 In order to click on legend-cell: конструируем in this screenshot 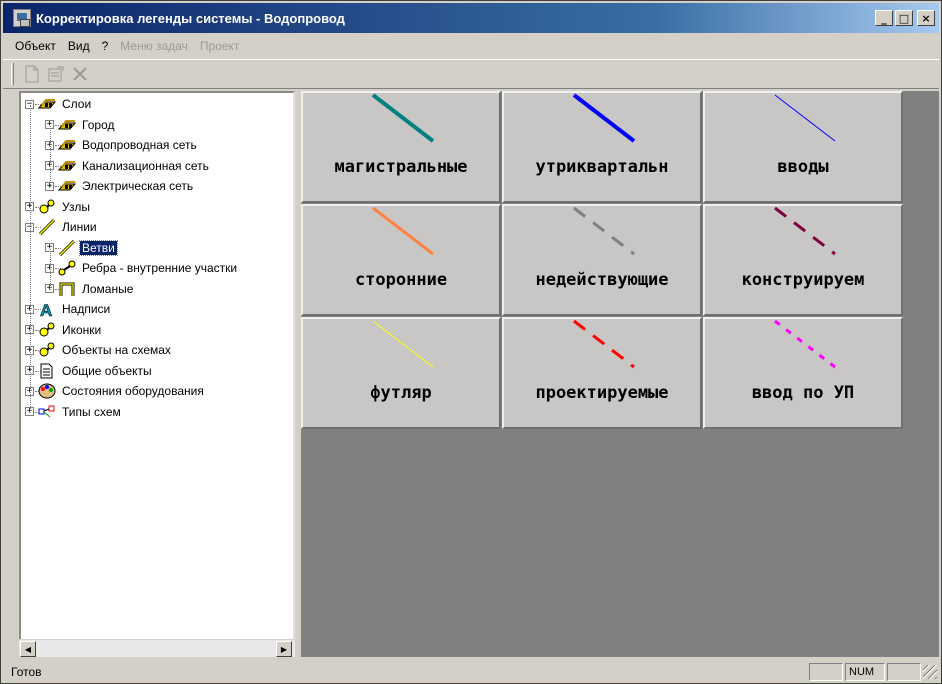, I will do `click(803, 260)`.